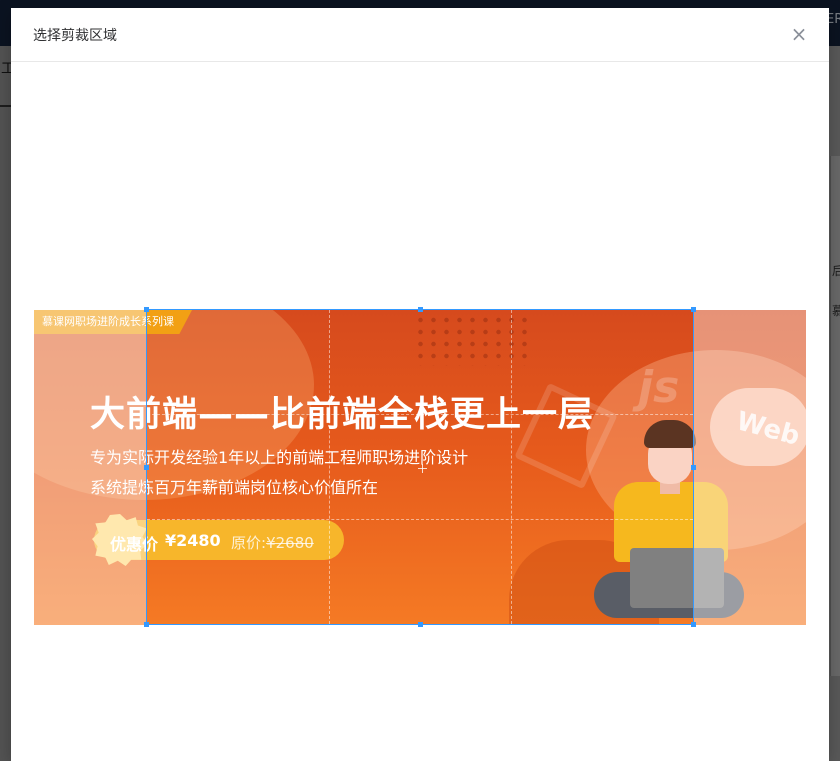 Image resolution: width=840 pixels, height=761 pixels. Describe the element at coordinates (75, 36) in the screenshot. I see `dialog-title: 选择剪裁区域` at that location.